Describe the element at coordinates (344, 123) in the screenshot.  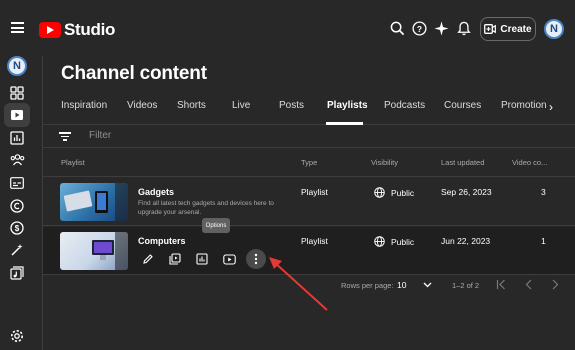
I see `active-tab-indicator` at that location.